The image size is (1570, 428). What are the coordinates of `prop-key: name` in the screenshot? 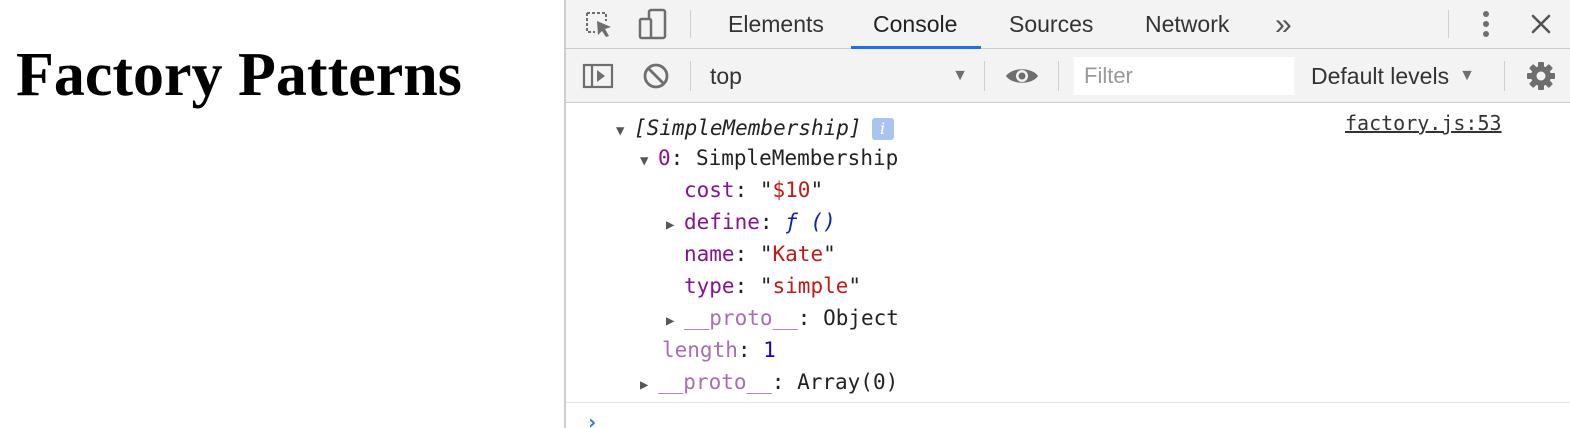 It's located at (709, 254).